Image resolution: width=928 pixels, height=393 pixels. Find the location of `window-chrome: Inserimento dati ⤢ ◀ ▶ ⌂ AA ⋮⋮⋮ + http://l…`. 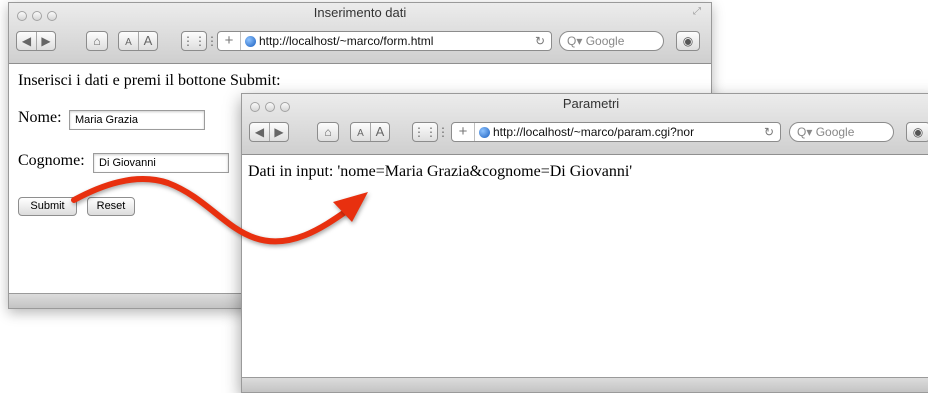

window-chrome: Inserimento dati ⤢ ◀ ▶ ⌂ AA ⋮⋮⋮ + http://l… is located at coordinates (360, 33).